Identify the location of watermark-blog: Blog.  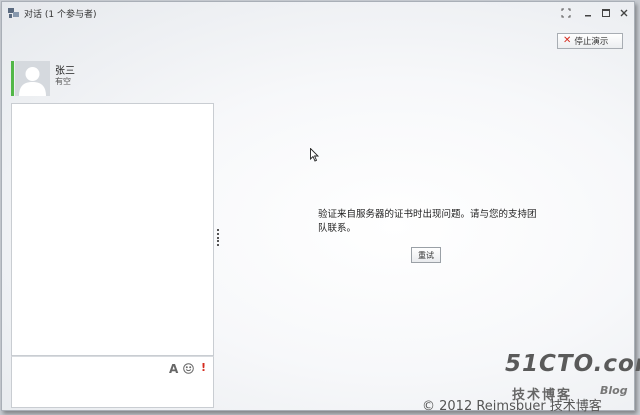
(614, 390).